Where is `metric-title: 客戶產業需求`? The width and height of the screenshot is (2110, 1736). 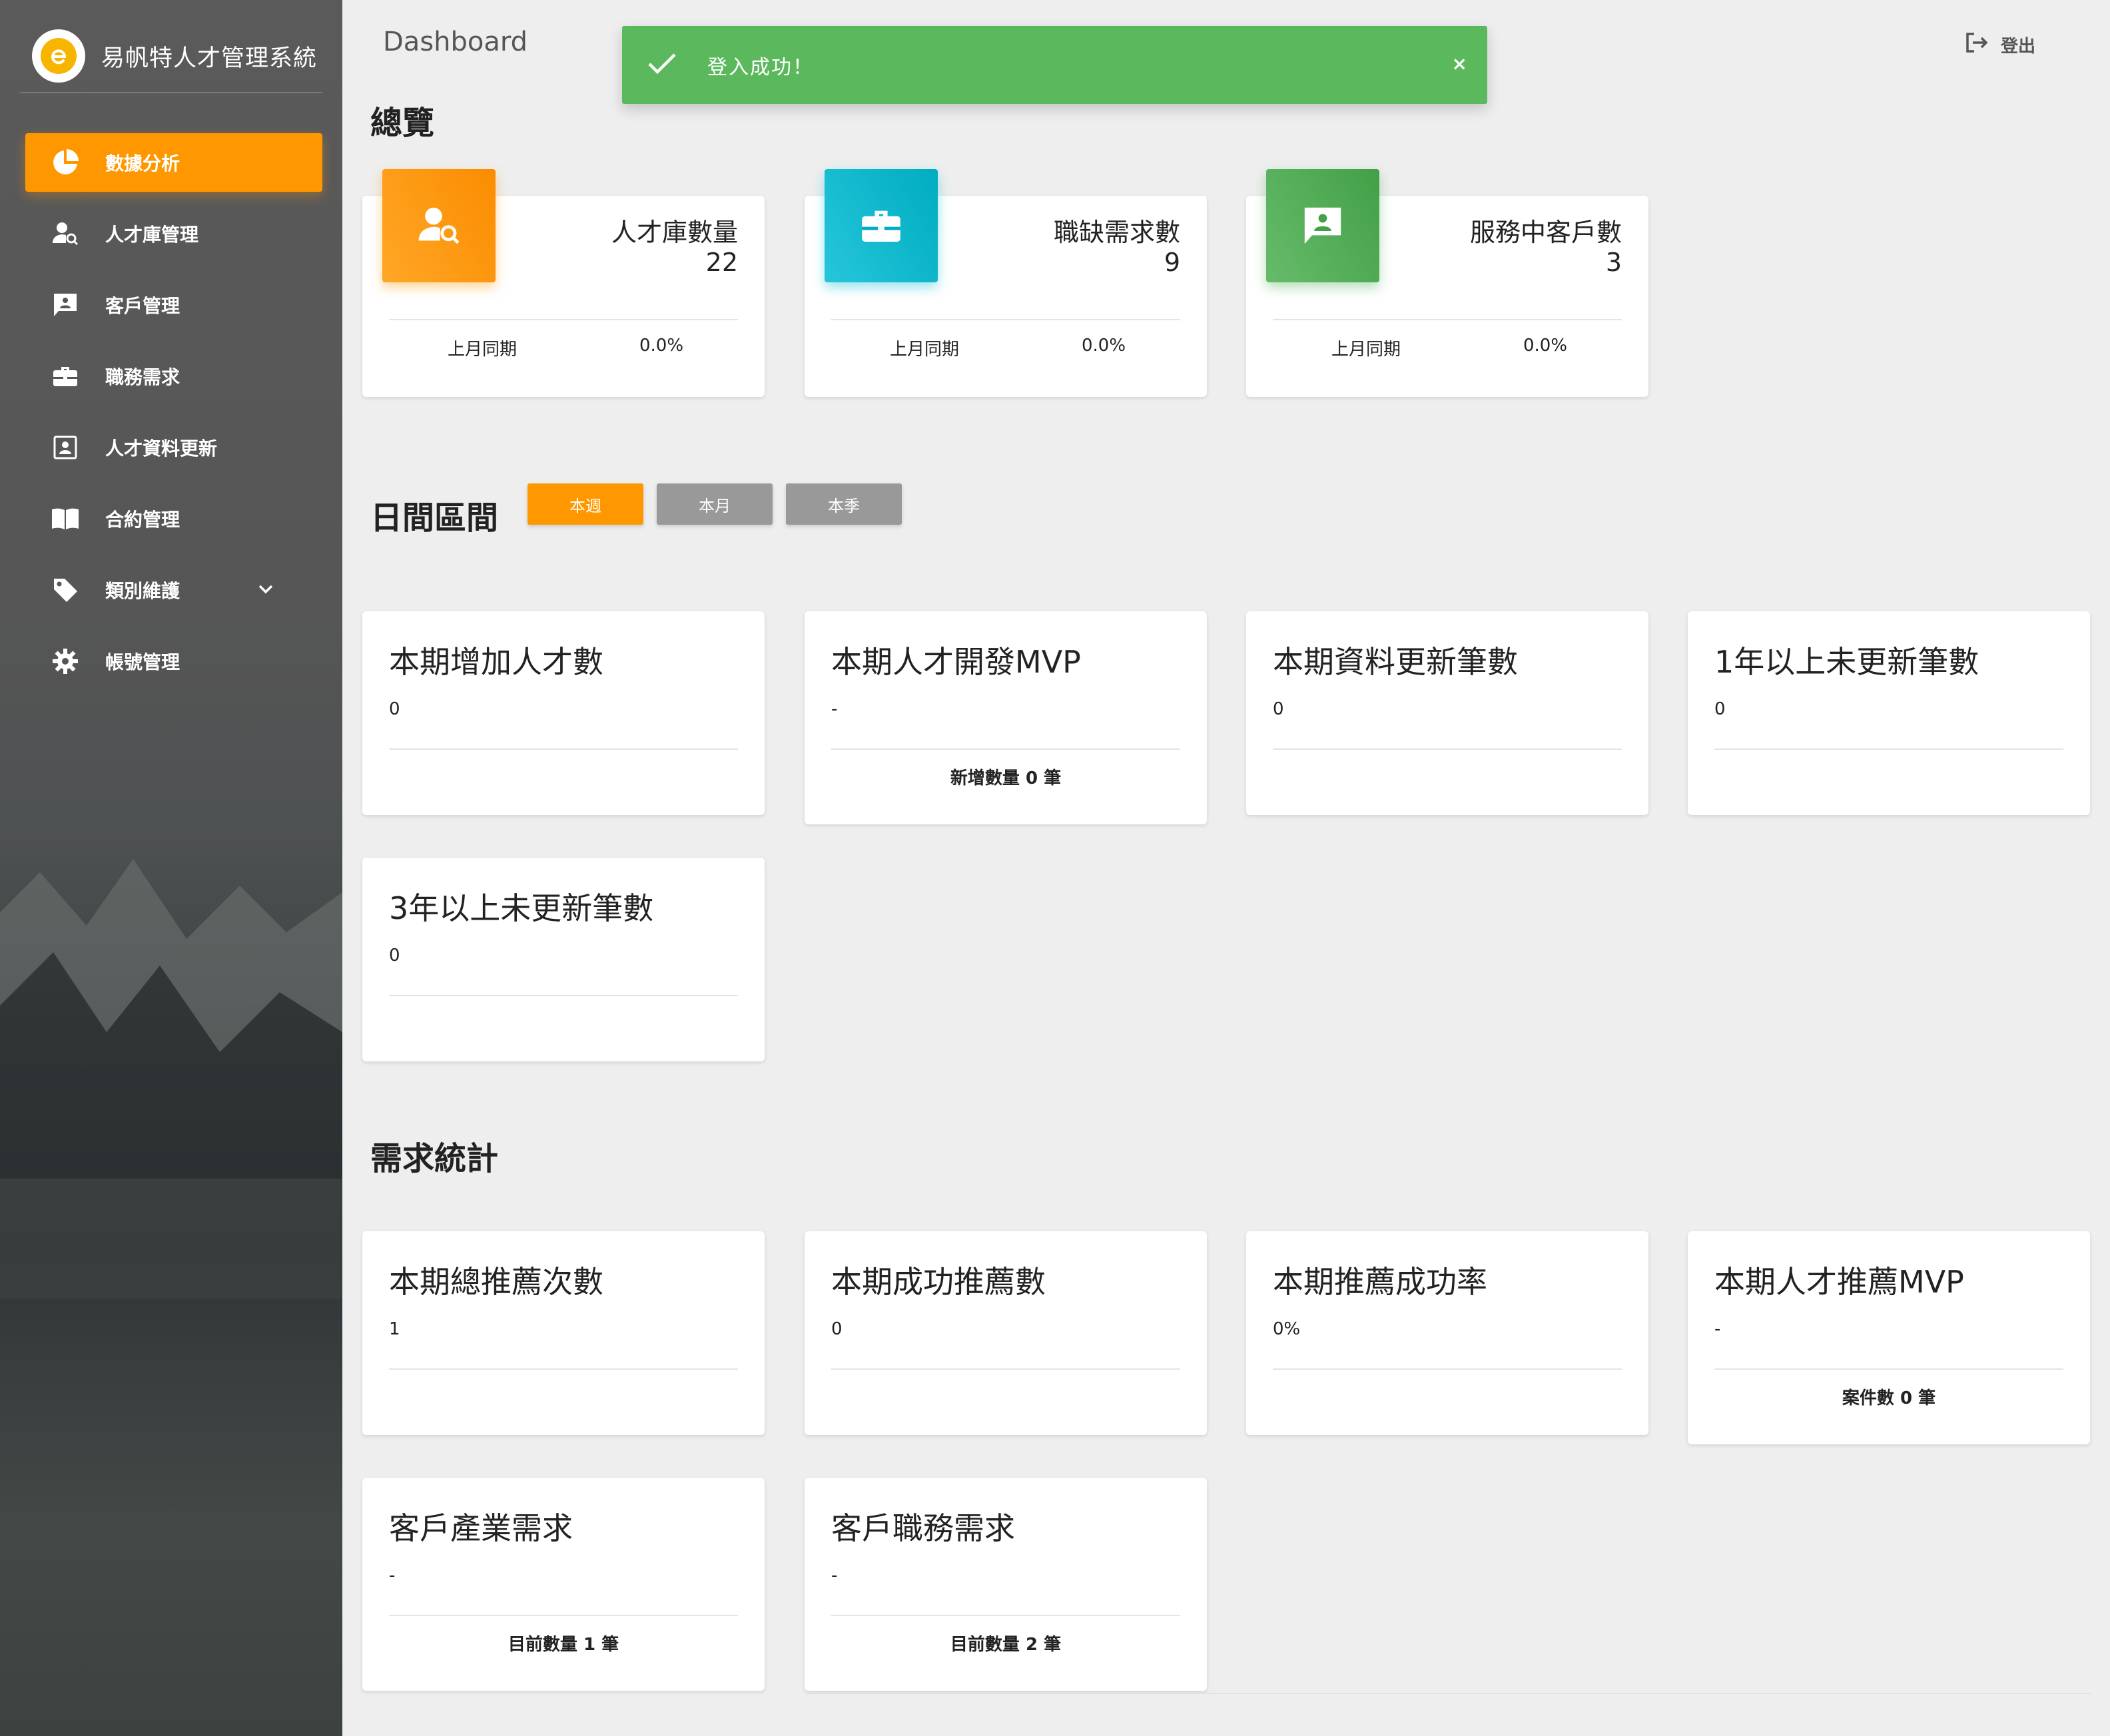 metric-title: 客戶產業需求 is located at coordinates (481, 1528).